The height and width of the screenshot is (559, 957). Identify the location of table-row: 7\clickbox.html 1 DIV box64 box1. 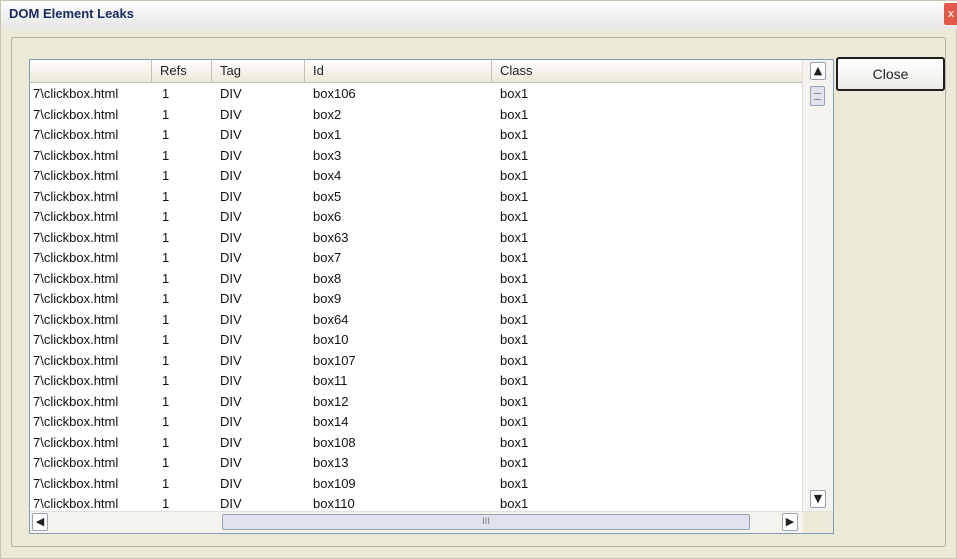
(417, 320).